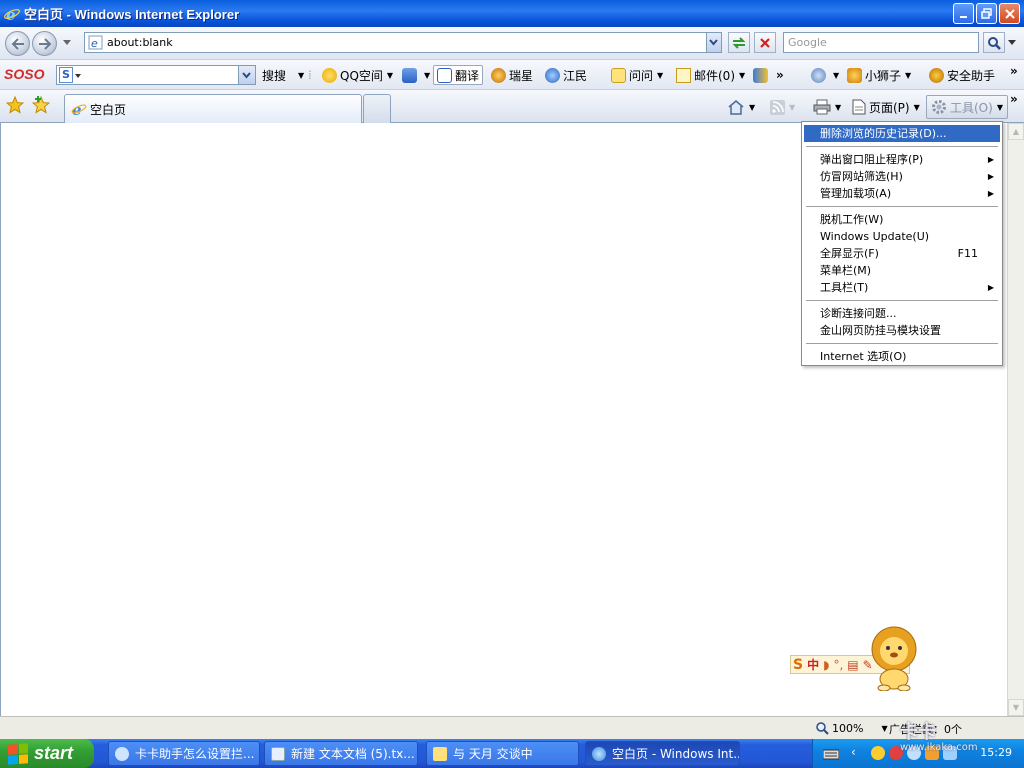 The image size is (1024, 768). Describe the element at coordinates (777, 107) in the screenshot. I see `rss-icon` at that location.